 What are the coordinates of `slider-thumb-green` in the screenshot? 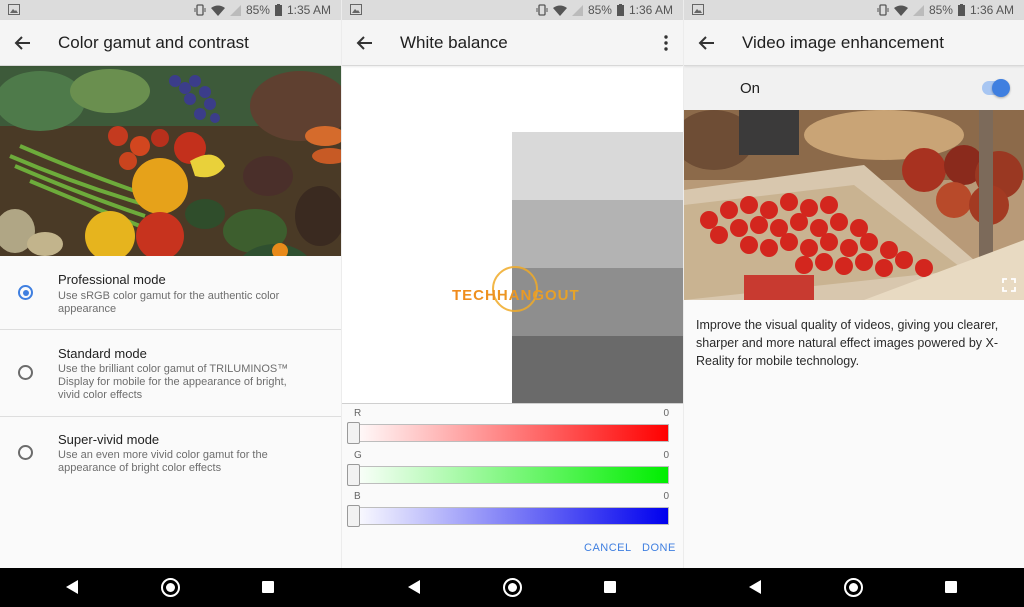 It's located at (353, 475).